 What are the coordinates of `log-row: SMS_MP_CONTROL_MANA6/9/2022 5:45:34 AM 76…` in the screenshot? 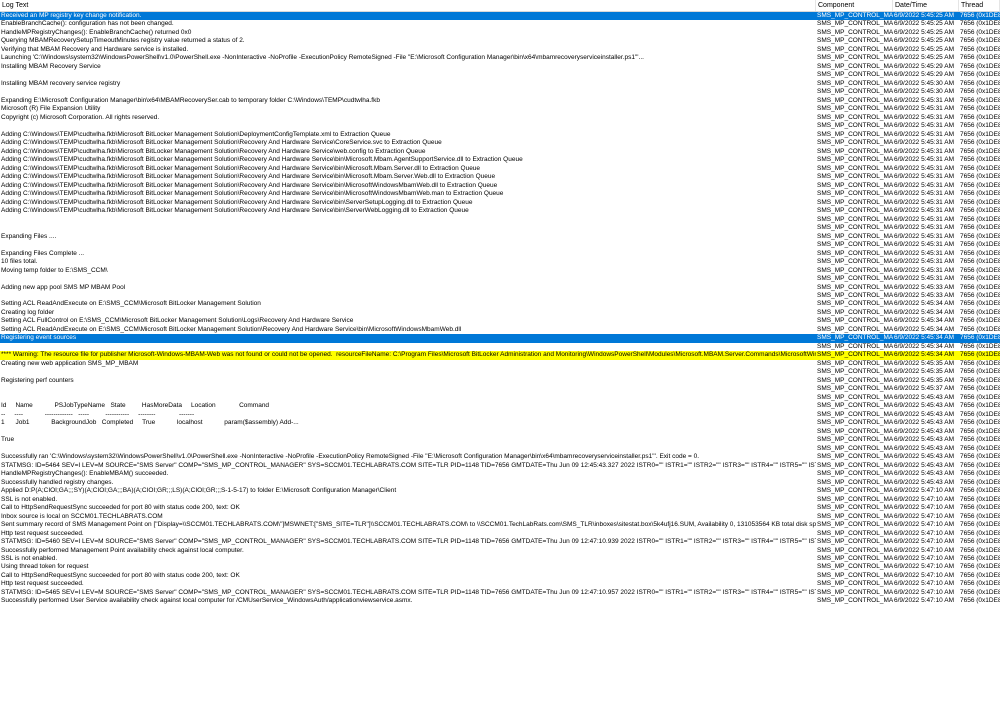 It's located at (500, 347).